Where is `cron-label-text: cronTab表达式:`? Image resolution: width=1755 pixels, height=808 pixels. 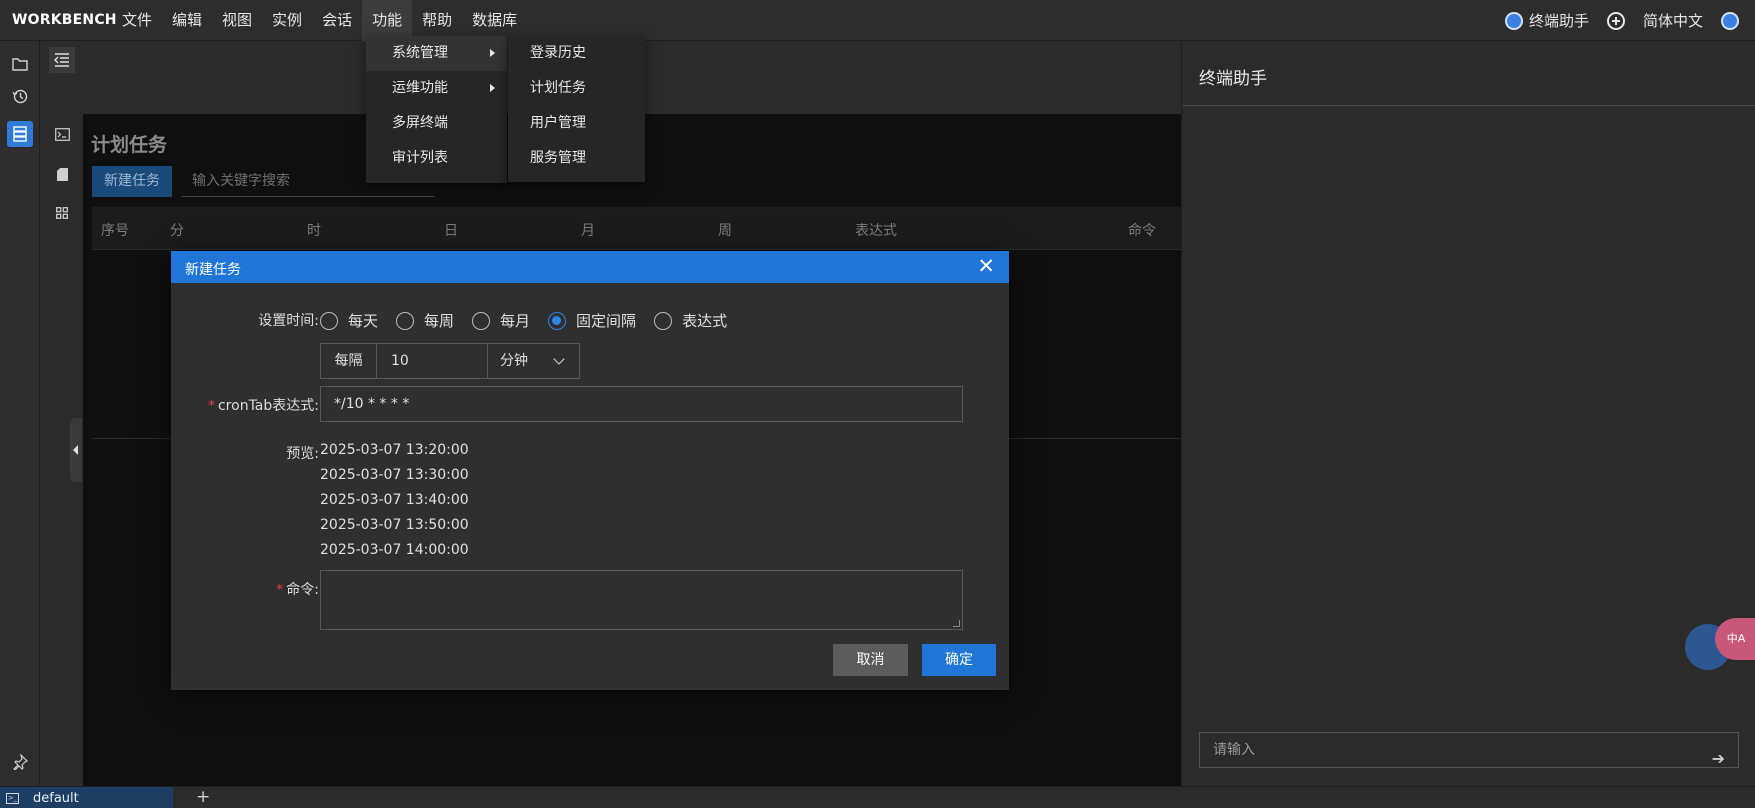
cron-label-text: cronTab表达式: is located at coordinates (268, 406).